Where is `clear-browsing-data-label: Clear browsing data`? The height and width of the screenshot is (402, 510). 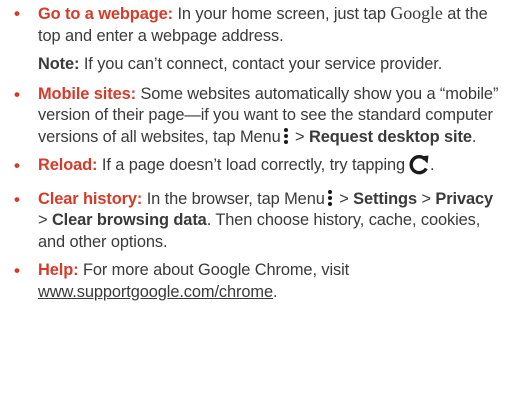
clear-browsing-data-label: Clear browsing data is located at coordinates (129, 220).